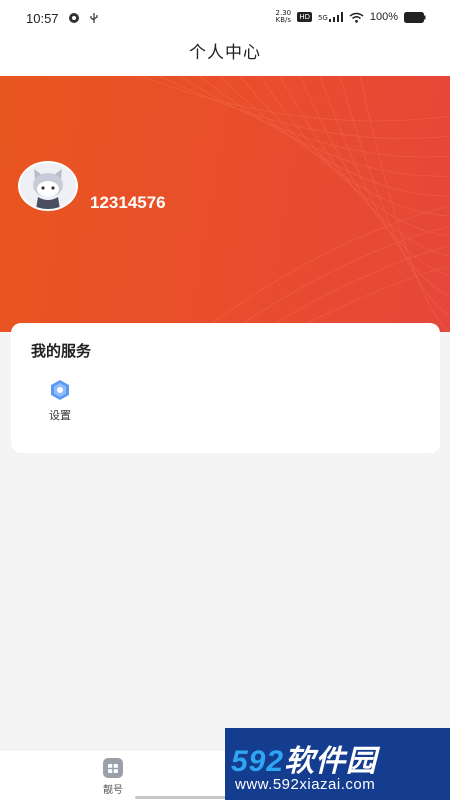  I want to click on page-title: 个人中心, so click(225, 53).